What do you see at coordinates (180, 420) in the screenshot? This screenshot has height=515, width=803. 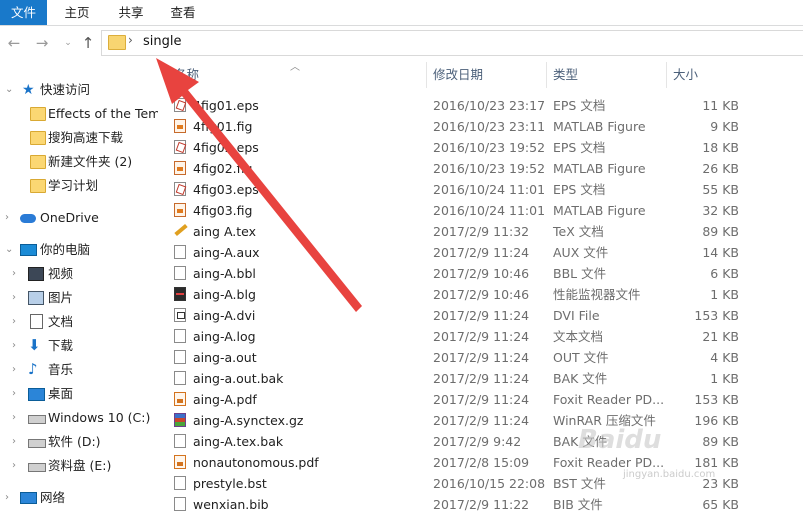 I see `gz-file-icon` at bounding box center [180, 420].